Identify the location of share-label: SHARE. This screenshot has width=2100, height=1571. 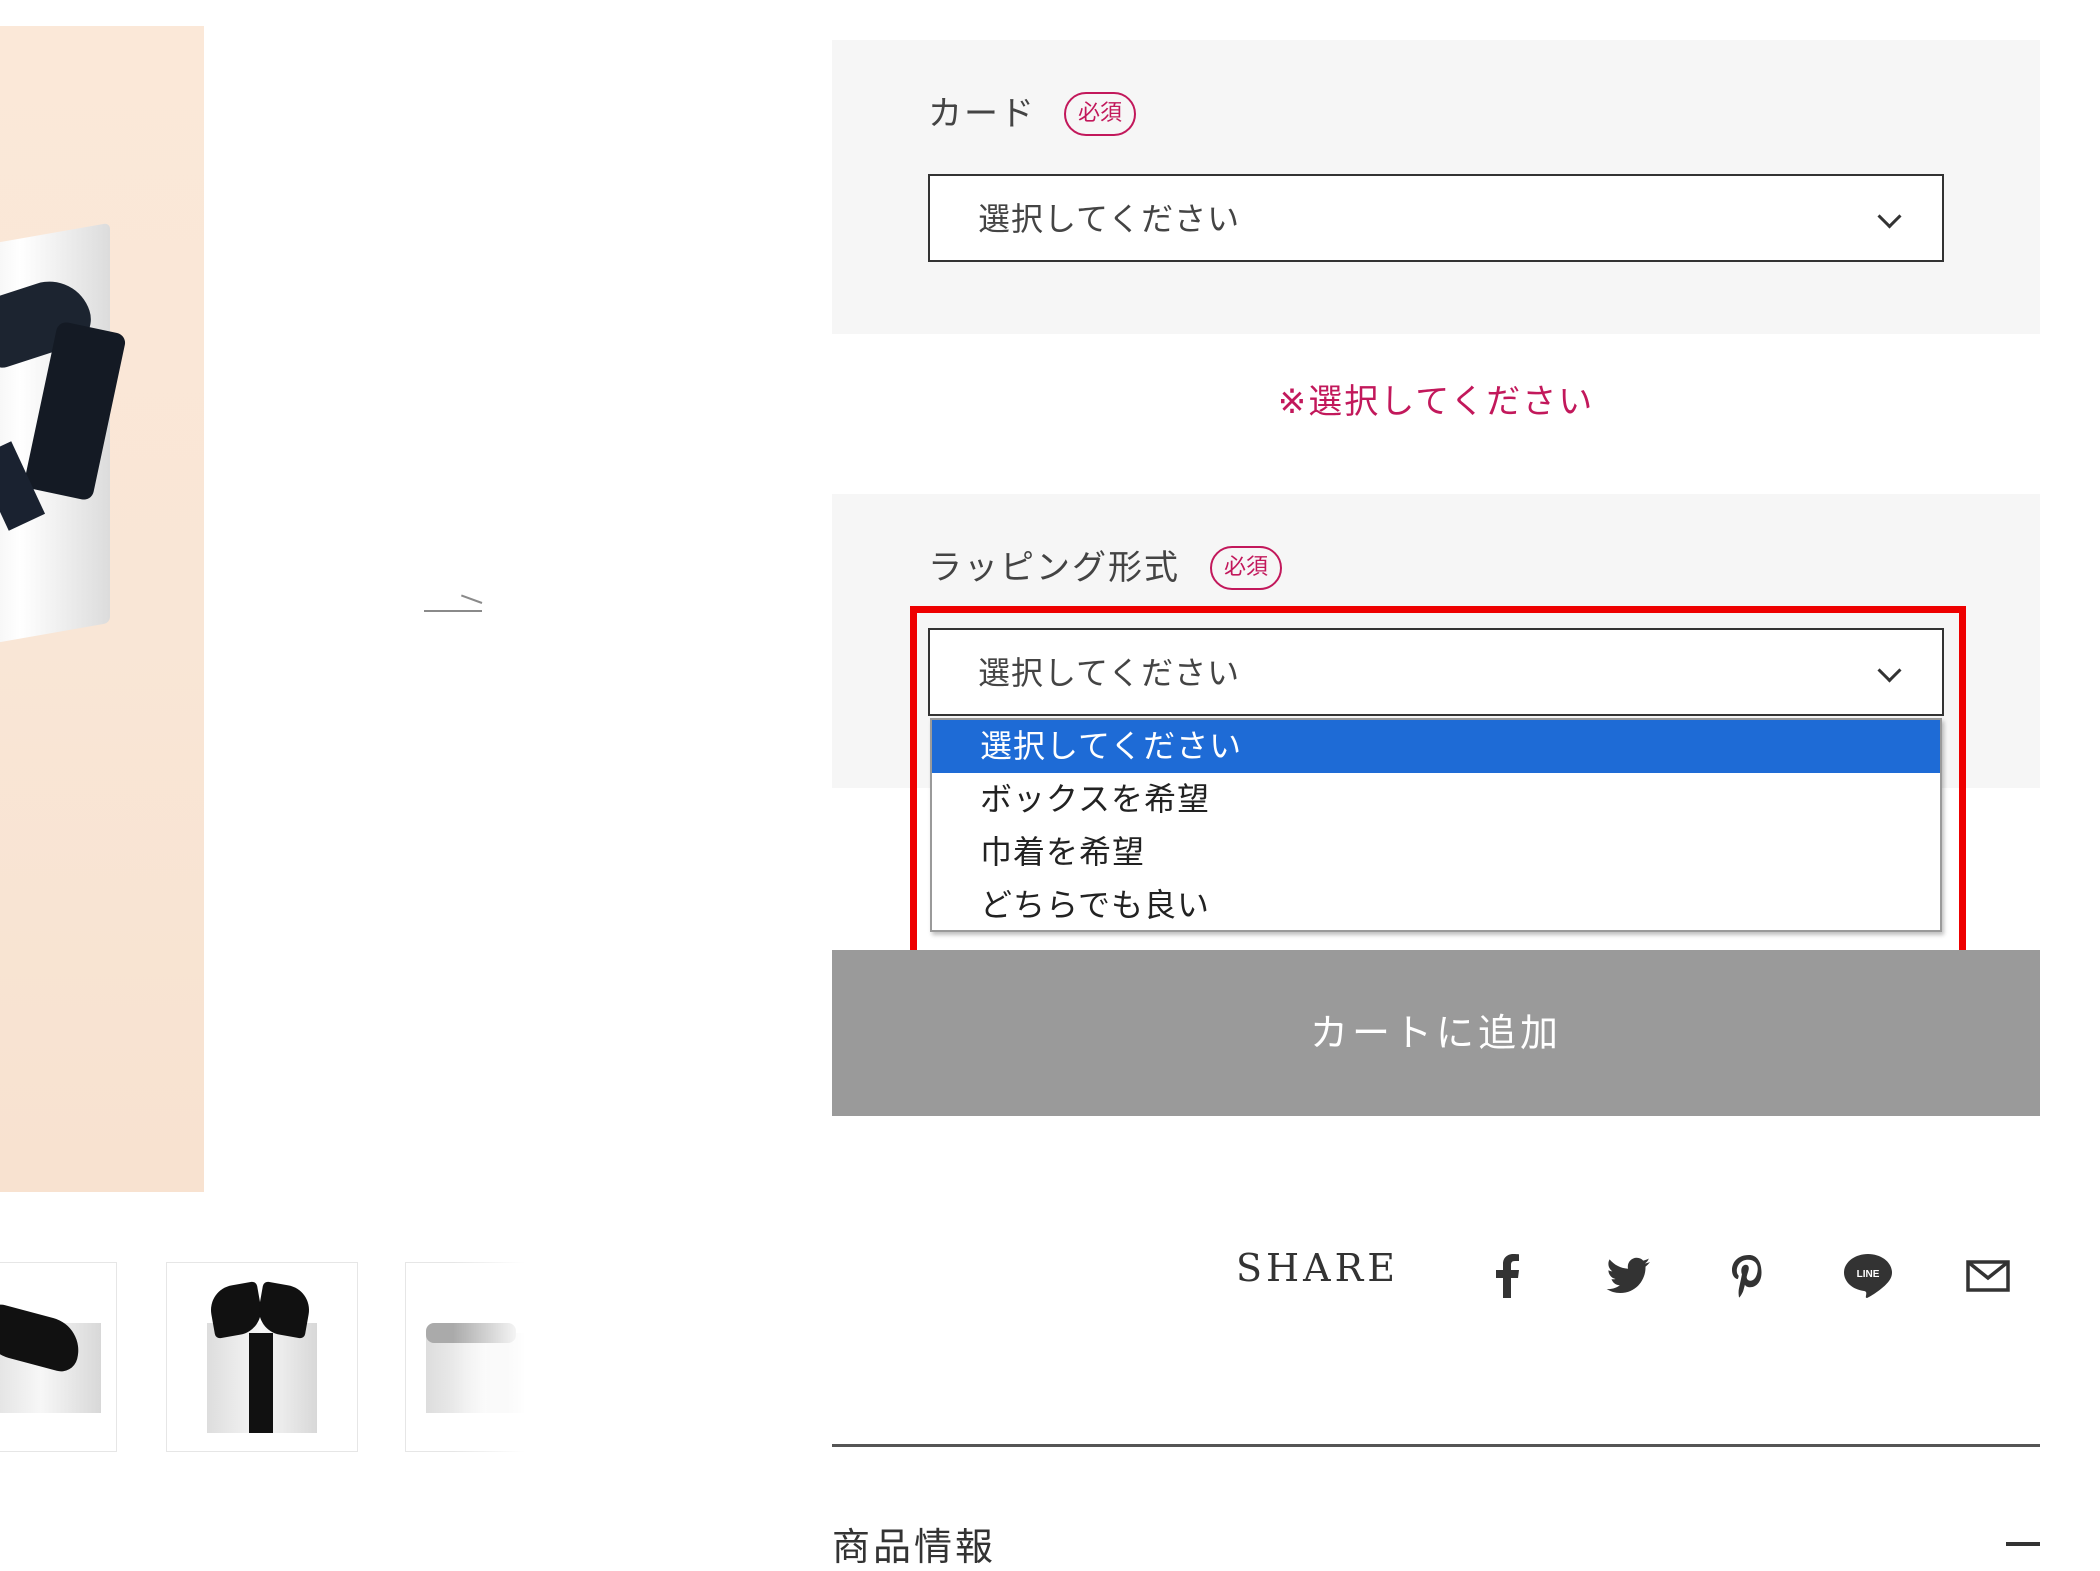
(1317, 1268).